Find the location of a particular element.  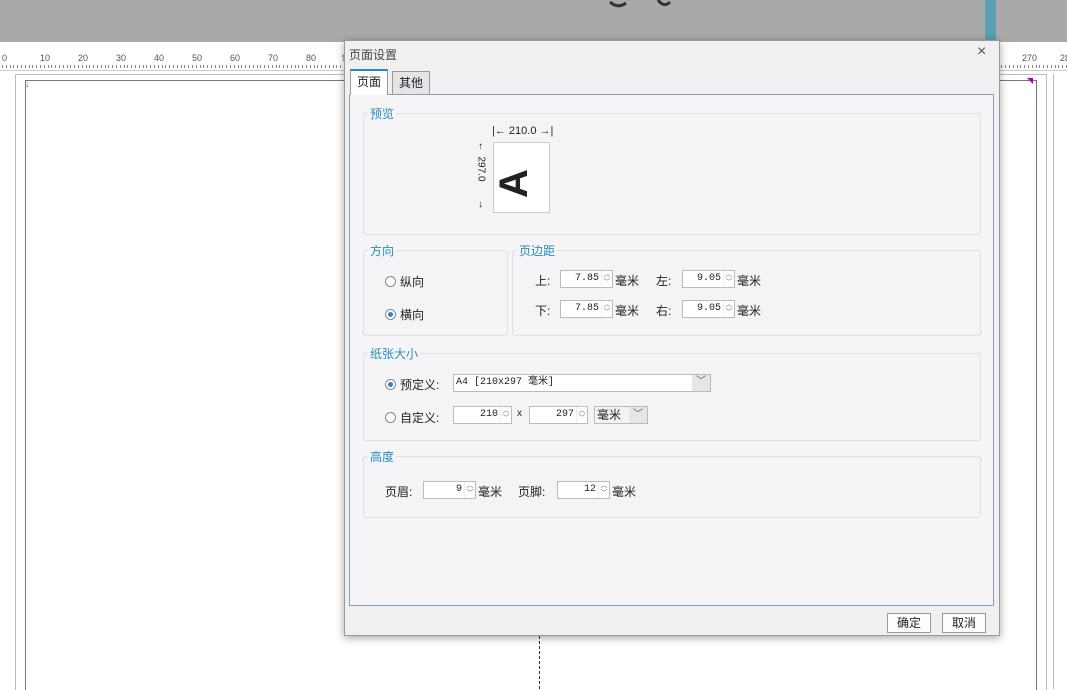

paper-size-select: A4 [210x297 毫米] ﹀ is located at coordinates (582, 383).